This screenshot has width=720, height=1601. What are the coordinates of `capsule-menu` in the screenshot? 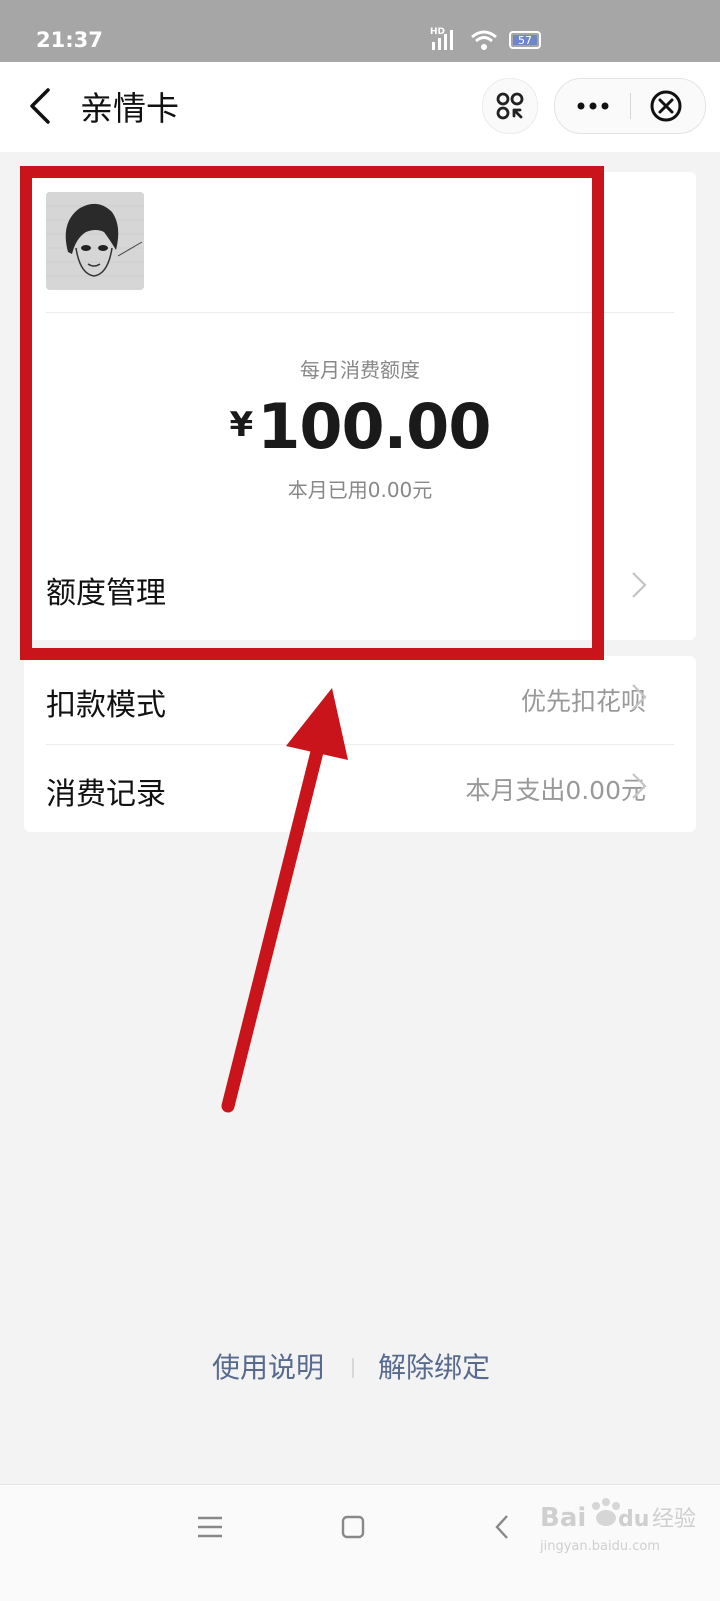 It's located at (630, 106).